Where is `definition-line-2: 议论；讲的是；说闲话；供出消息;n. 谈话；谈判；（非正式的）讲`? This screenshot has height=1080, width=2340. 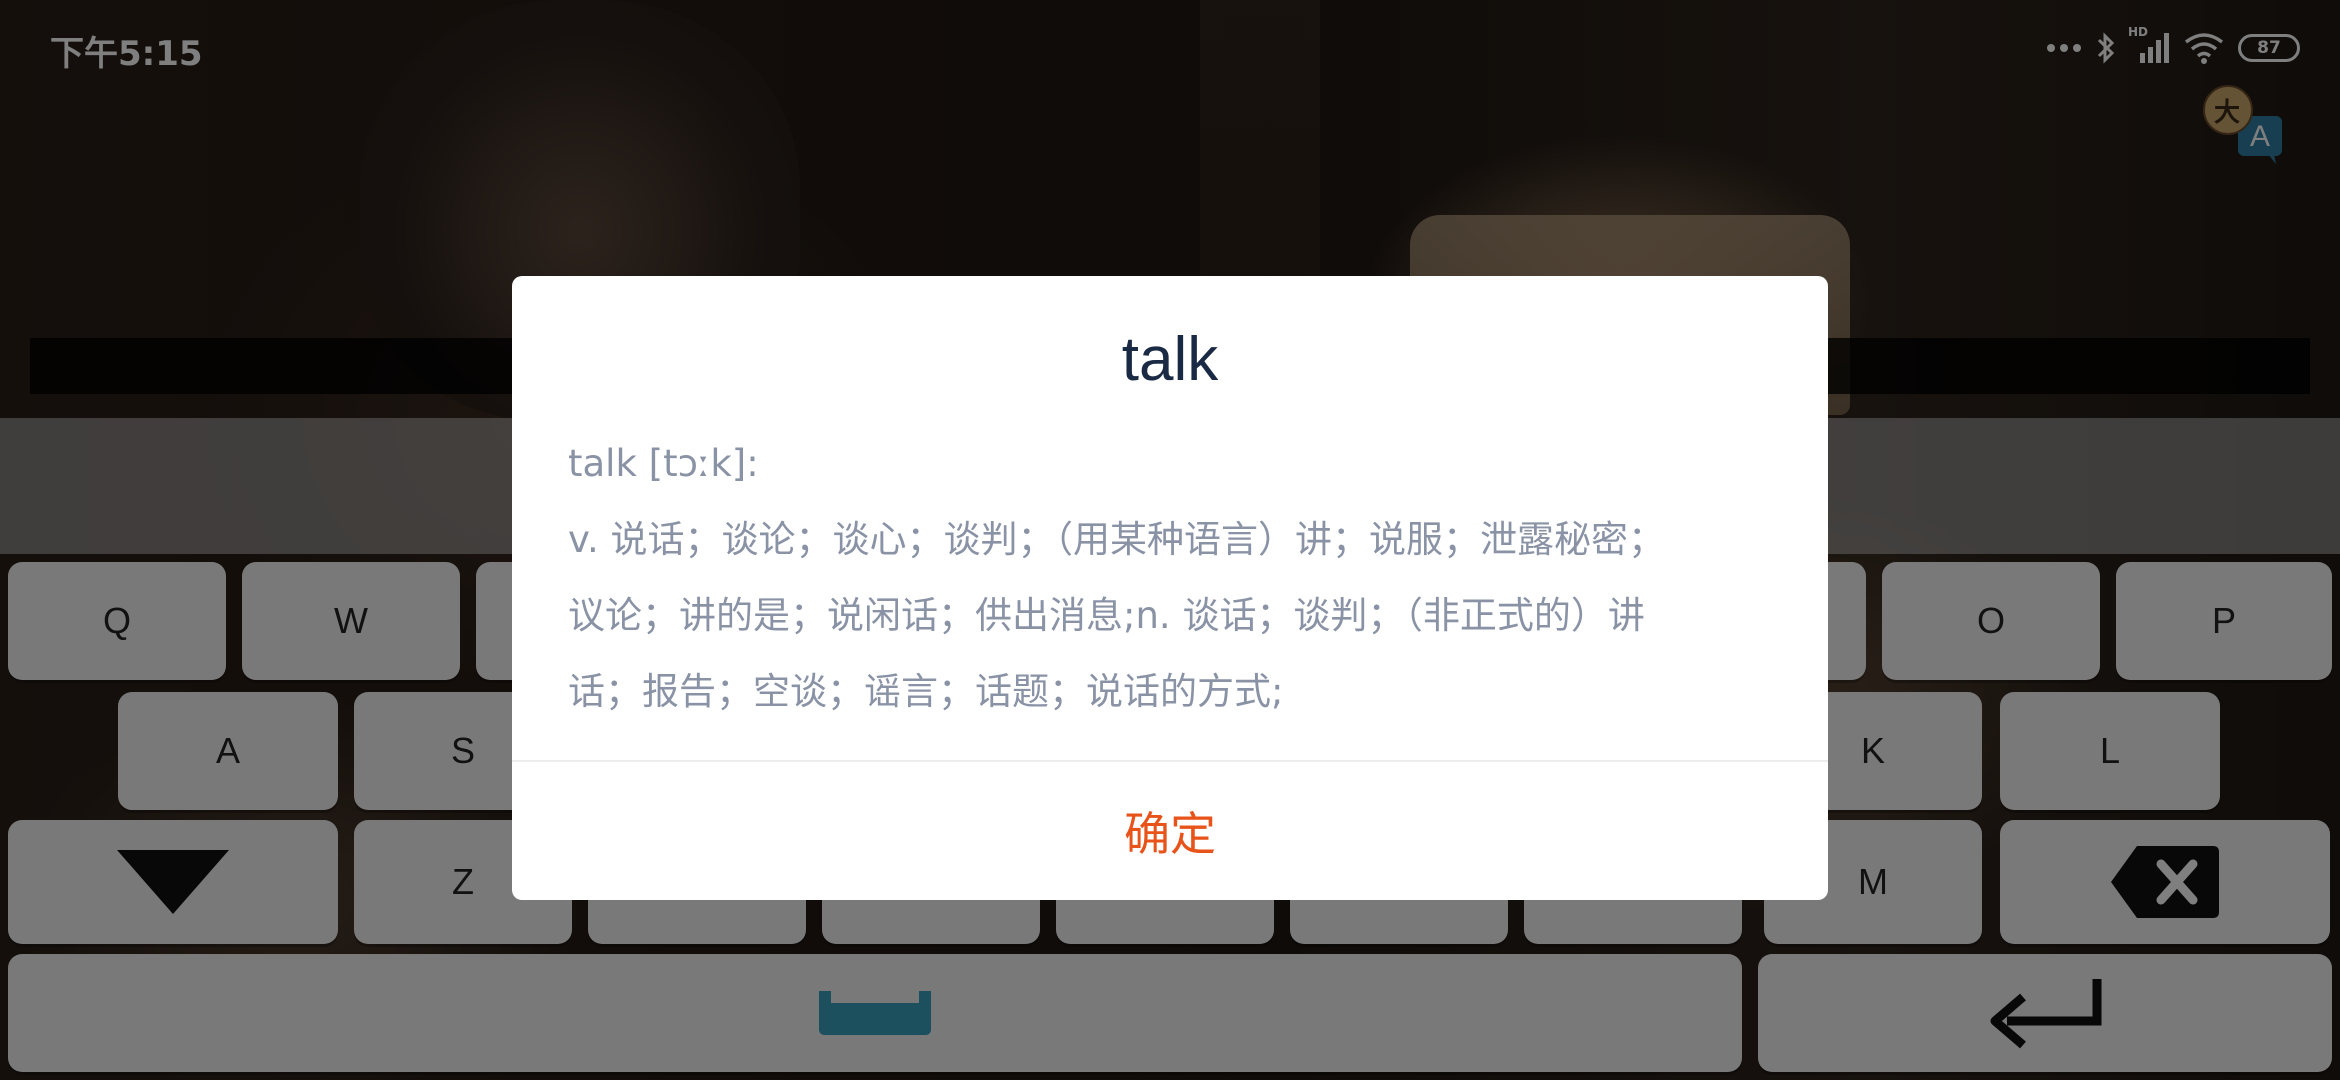 definition-line-2: 议论；讲的是；说闲话；供出消息;n. 谈话；谈判；（非正式的）讲 is located at coordinates (1106, 615).